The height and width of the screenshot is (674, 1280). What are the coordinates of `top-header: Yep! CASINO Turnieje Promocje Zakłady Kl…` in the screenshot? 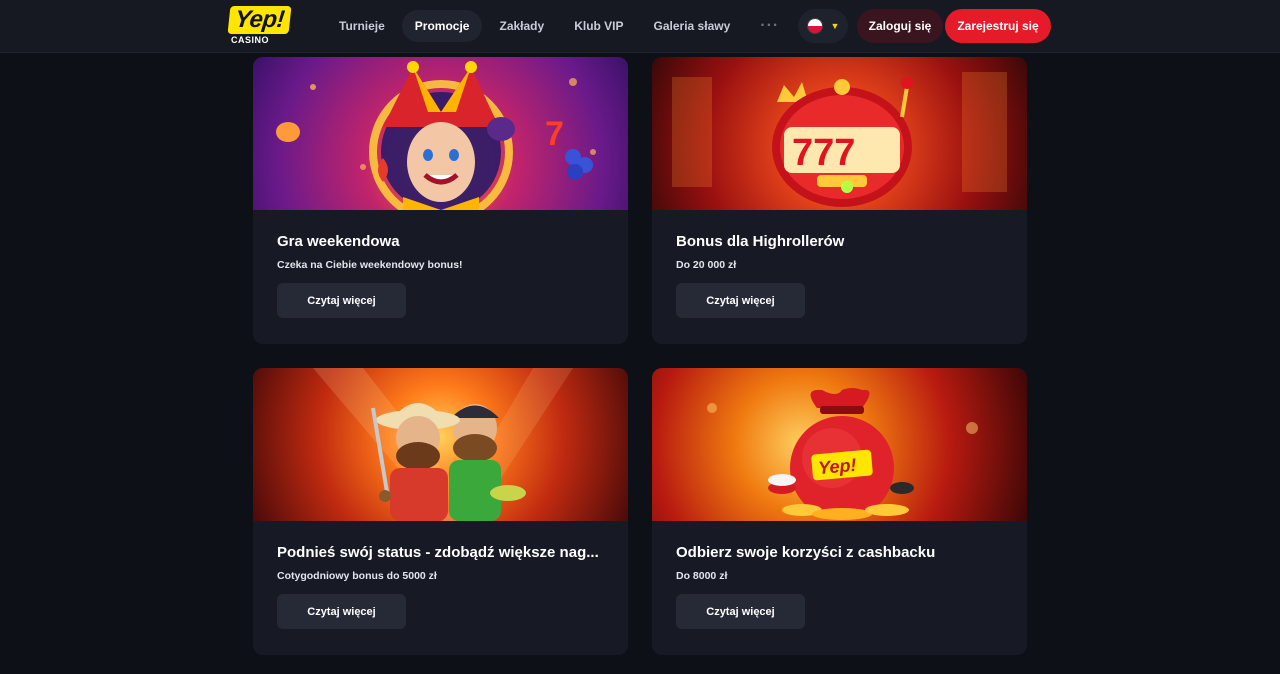 It's located at (640, 26).